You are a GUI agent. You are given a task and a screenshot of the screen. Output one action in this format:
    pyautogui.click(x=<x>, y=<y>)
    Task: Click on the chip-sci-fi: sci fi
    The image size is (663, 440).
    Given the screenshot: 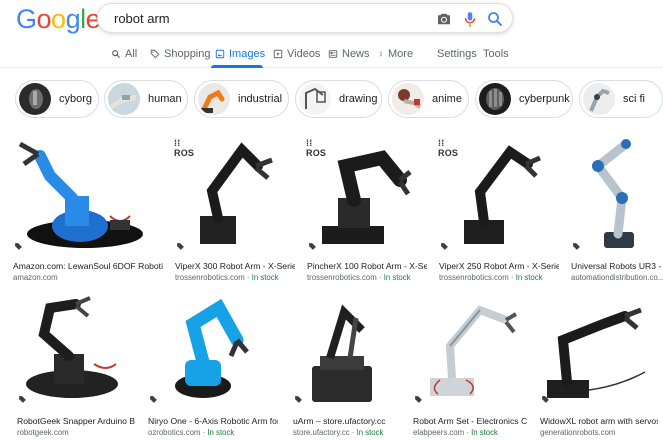 What is the action you would take?
    pyautogui.click(x=621, y=99)
    